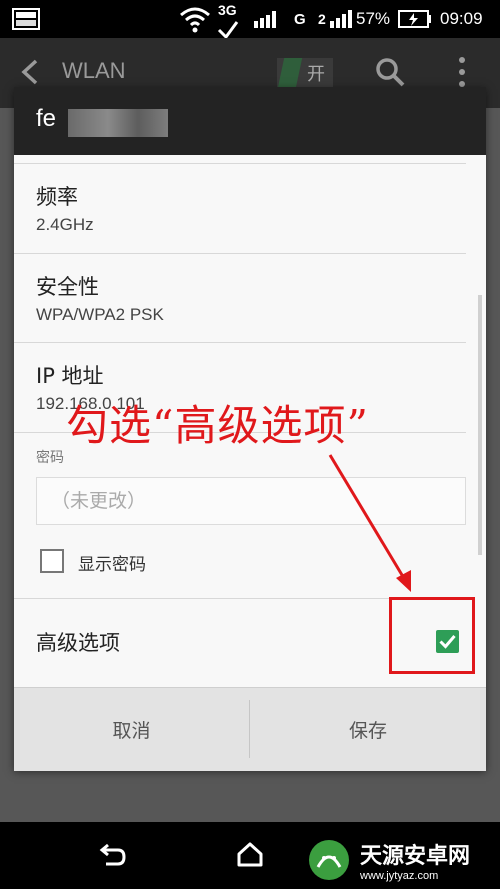 The image size is (500, 889). Describe the element at coordinates (26, 19) in the screenshot. I see `image-icon` at that location.